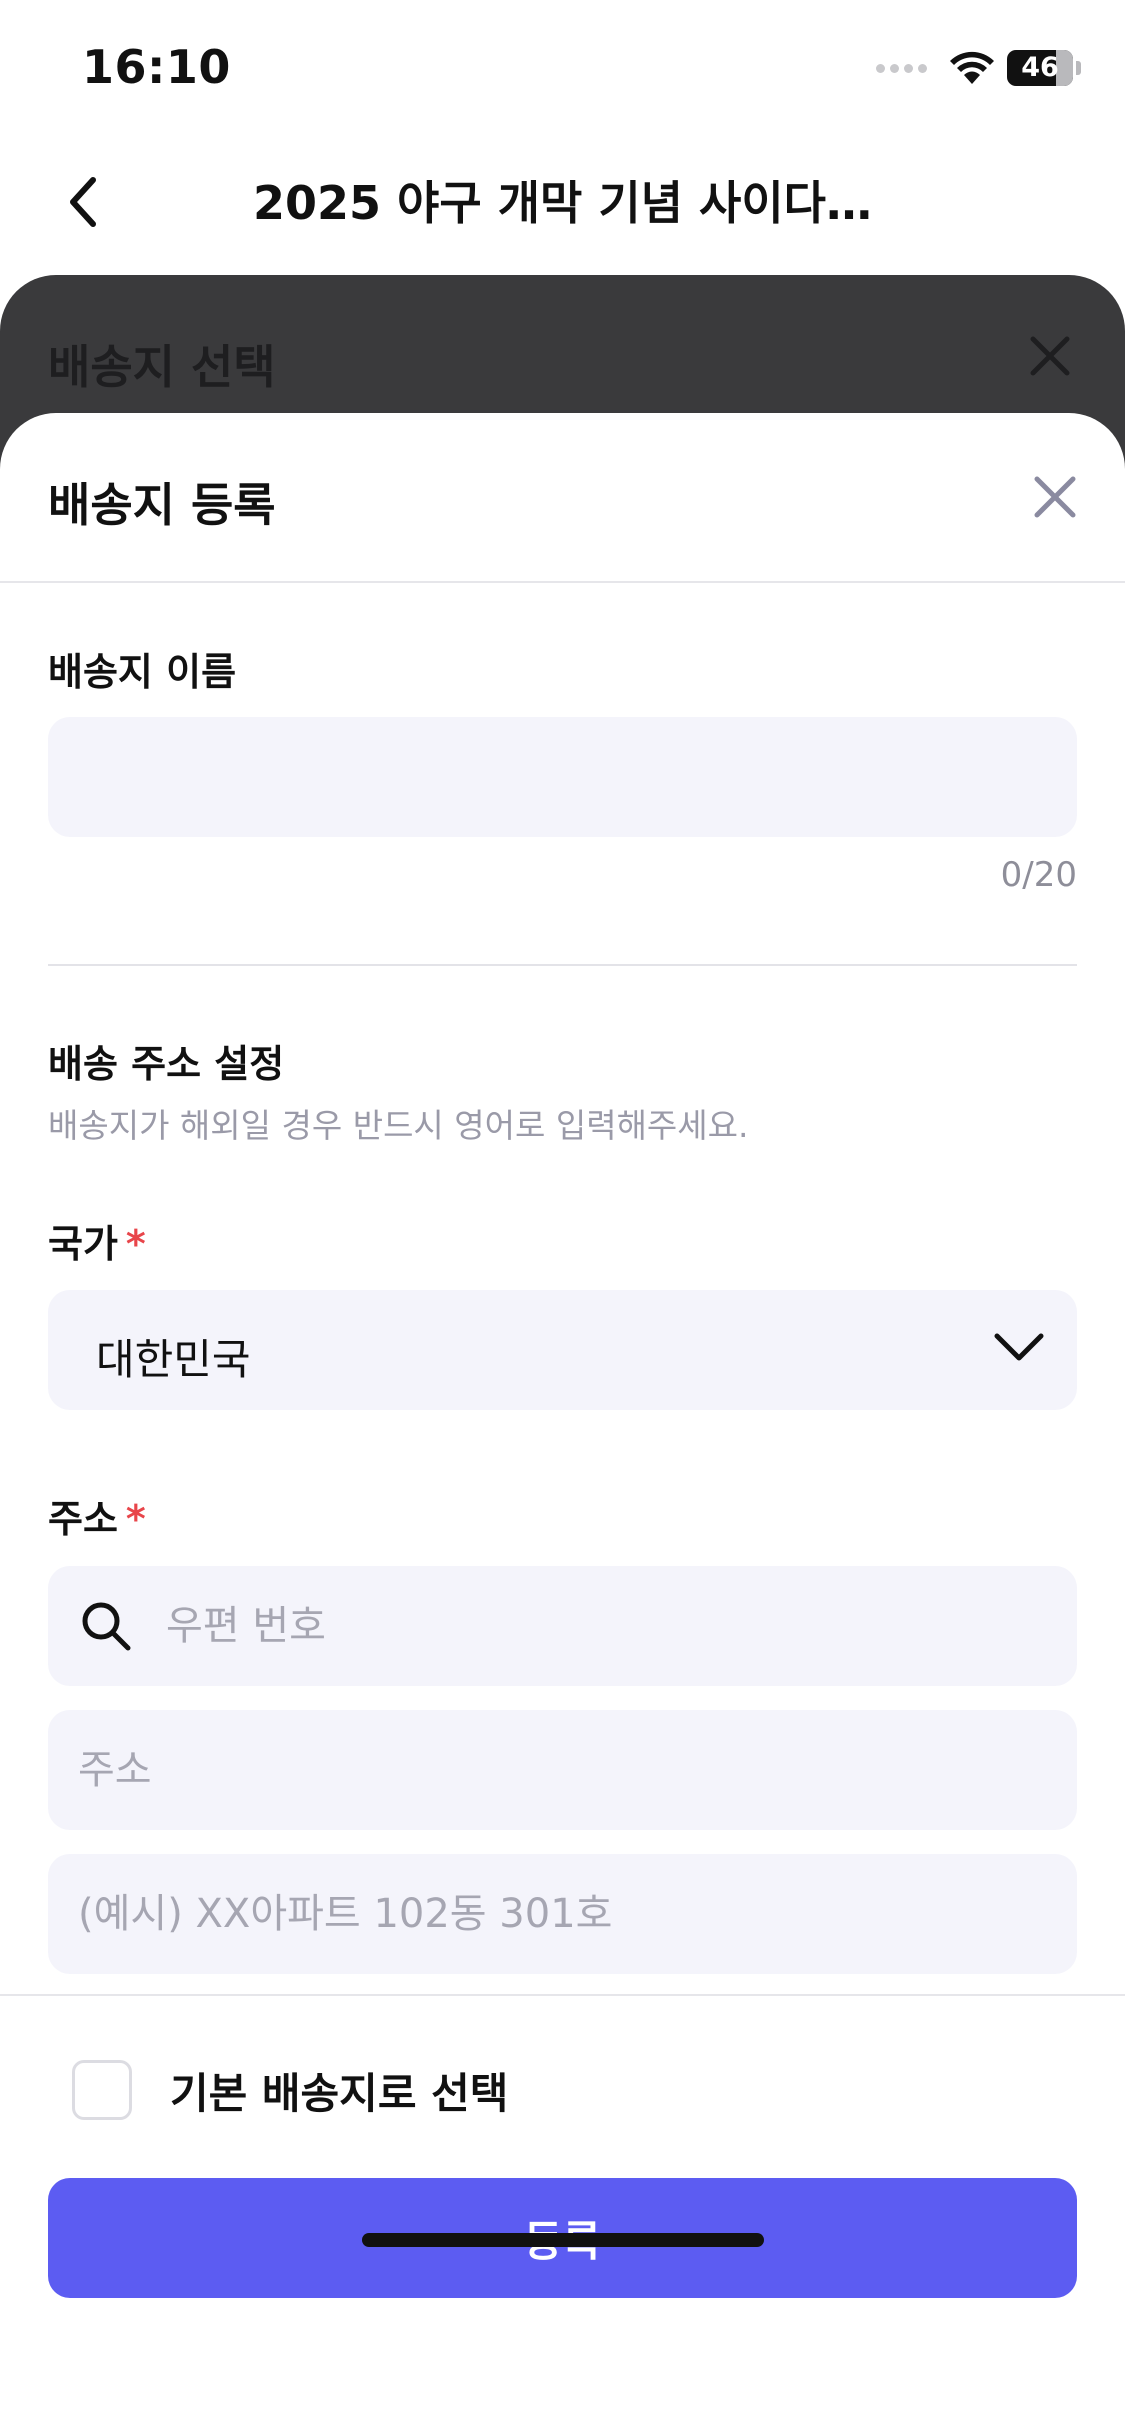 This screenshot has height=2436, width=1125. What do you see at coordinates (339, 2093) in the screenshot?
I see `default-address-label: 기본 배송지로 선택` at bounding box center [339, 2093].